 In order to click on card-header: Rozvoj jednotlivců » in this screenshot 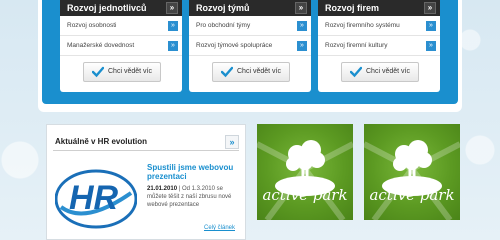, I will do `click(121, 8)`.